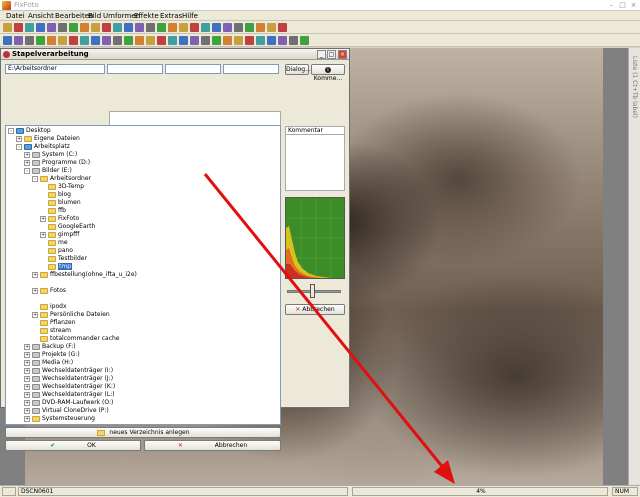  What do you see at coordinates (84, 275) in the screenshot?
I see `tree-item: + ffbestellung(ohne_ifta_u_i2e)` at bounding box center [84, 275].